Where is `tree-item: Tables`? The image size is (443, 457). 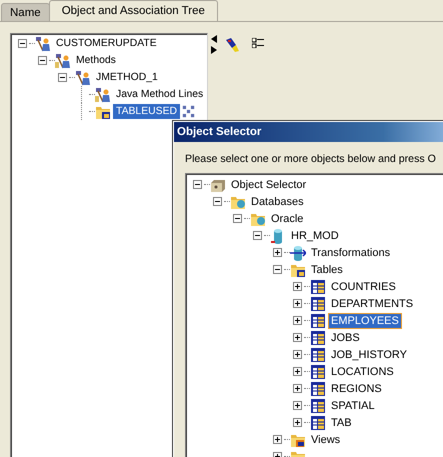 tree-item: Tables is located at coordinates (327, 270).